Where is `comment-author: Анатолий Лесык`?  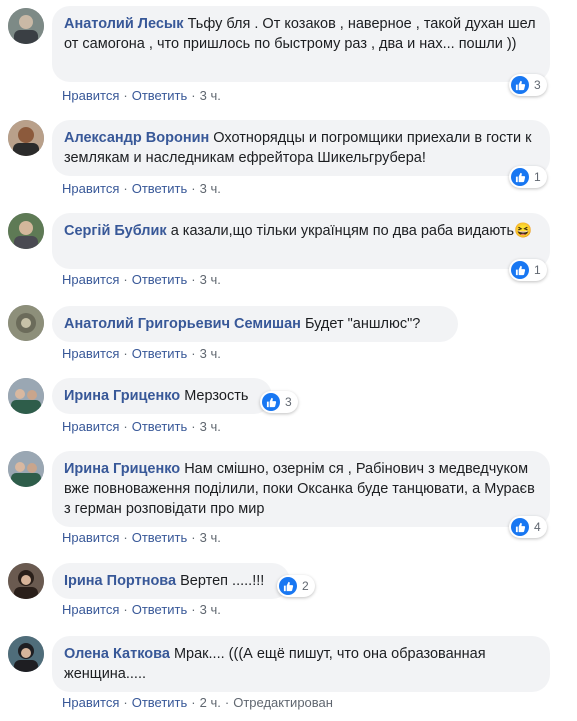 comment-author: Анатолий Лесык is located at coordinates (124, 24).